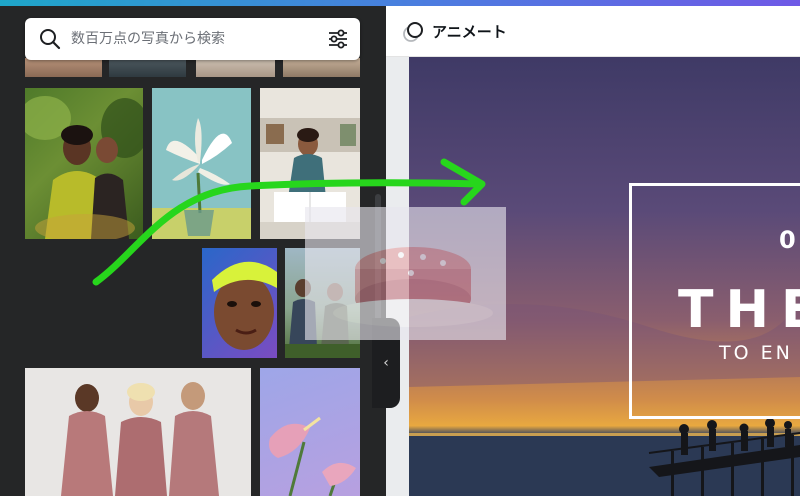  I want to click on canvas-text-small: 0, so click(788, 240).